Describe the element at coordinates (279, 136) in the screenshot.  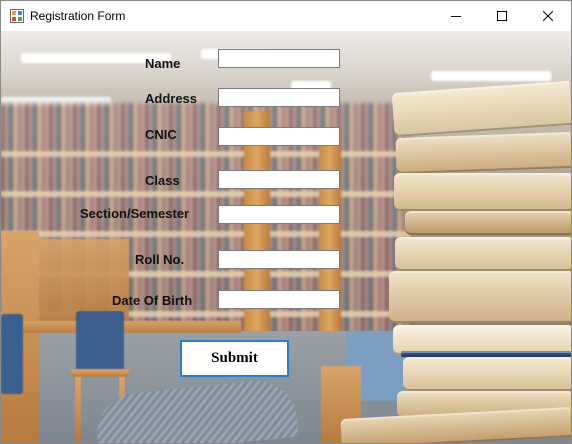
I see `cnic-field` at that location.